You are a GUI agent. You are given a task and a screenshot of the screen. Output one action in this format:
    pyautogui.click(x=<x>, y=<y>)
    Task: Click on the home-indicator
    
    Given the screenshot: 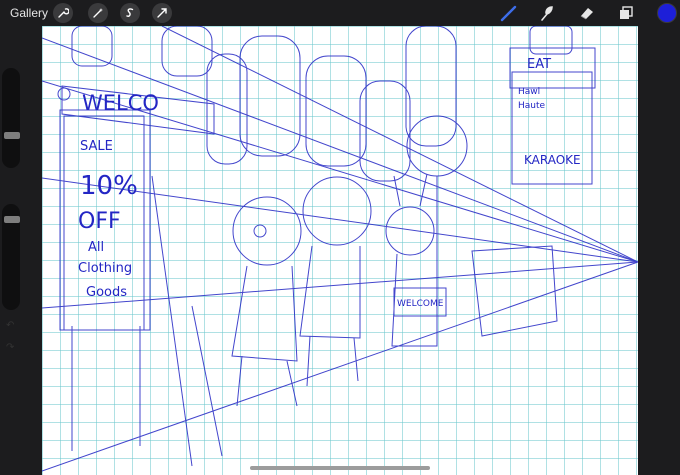 What is the action you would take?
    pyautogui.click(x=340, y=468)
    